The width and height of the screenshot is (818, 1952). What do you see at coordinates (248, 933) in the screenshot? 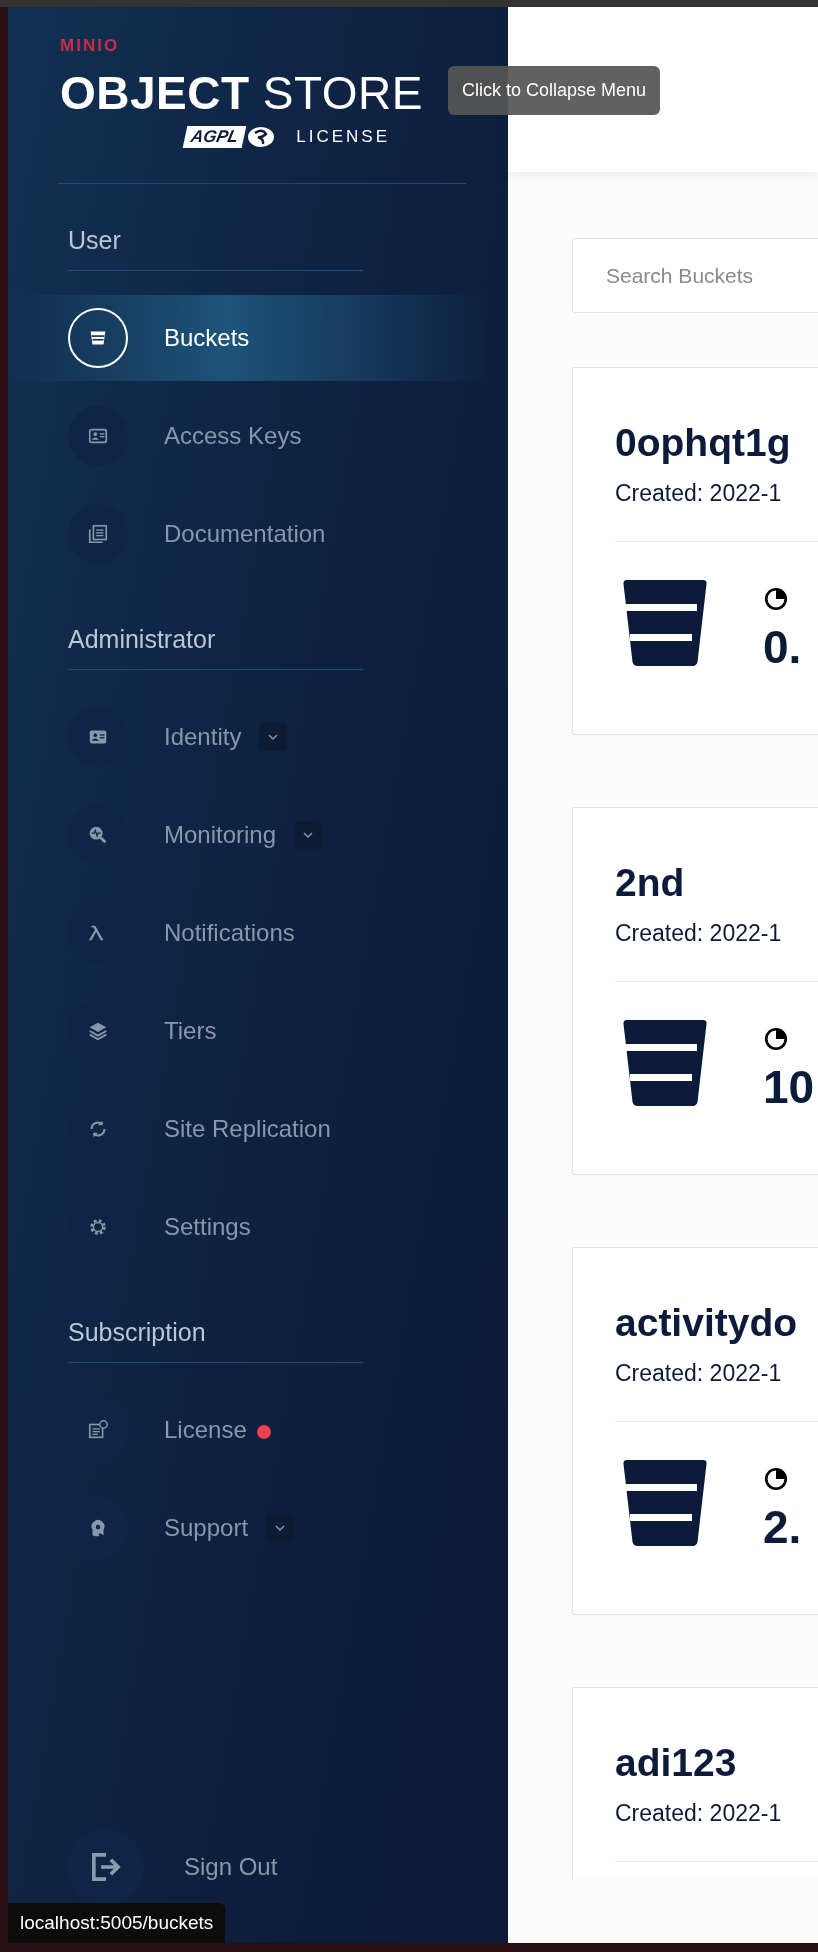
I see `menu-item: Notifications` at bounding box center [248, 933].